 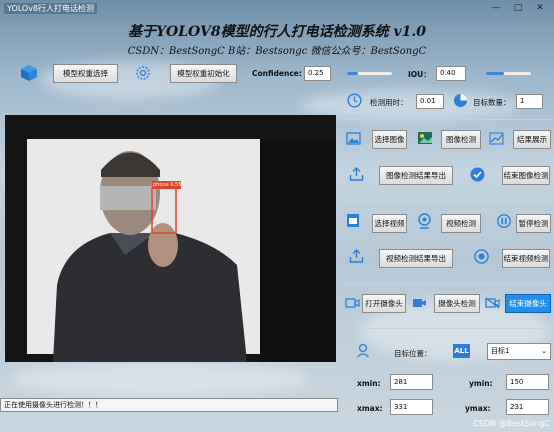 I want to click on pie-chart-icon, so click(x=460, y=100).